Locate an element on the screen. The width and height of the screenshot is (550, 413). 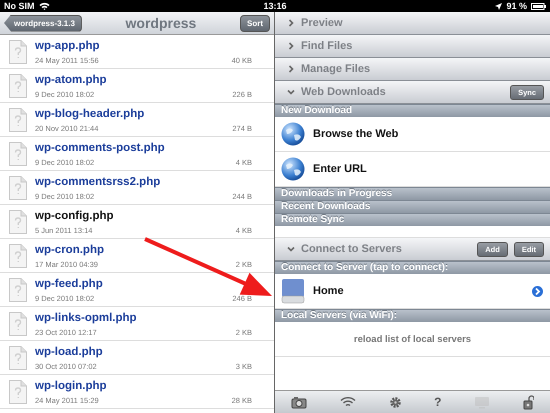
folder-title: wordpress is located at coordinates (161, 23).